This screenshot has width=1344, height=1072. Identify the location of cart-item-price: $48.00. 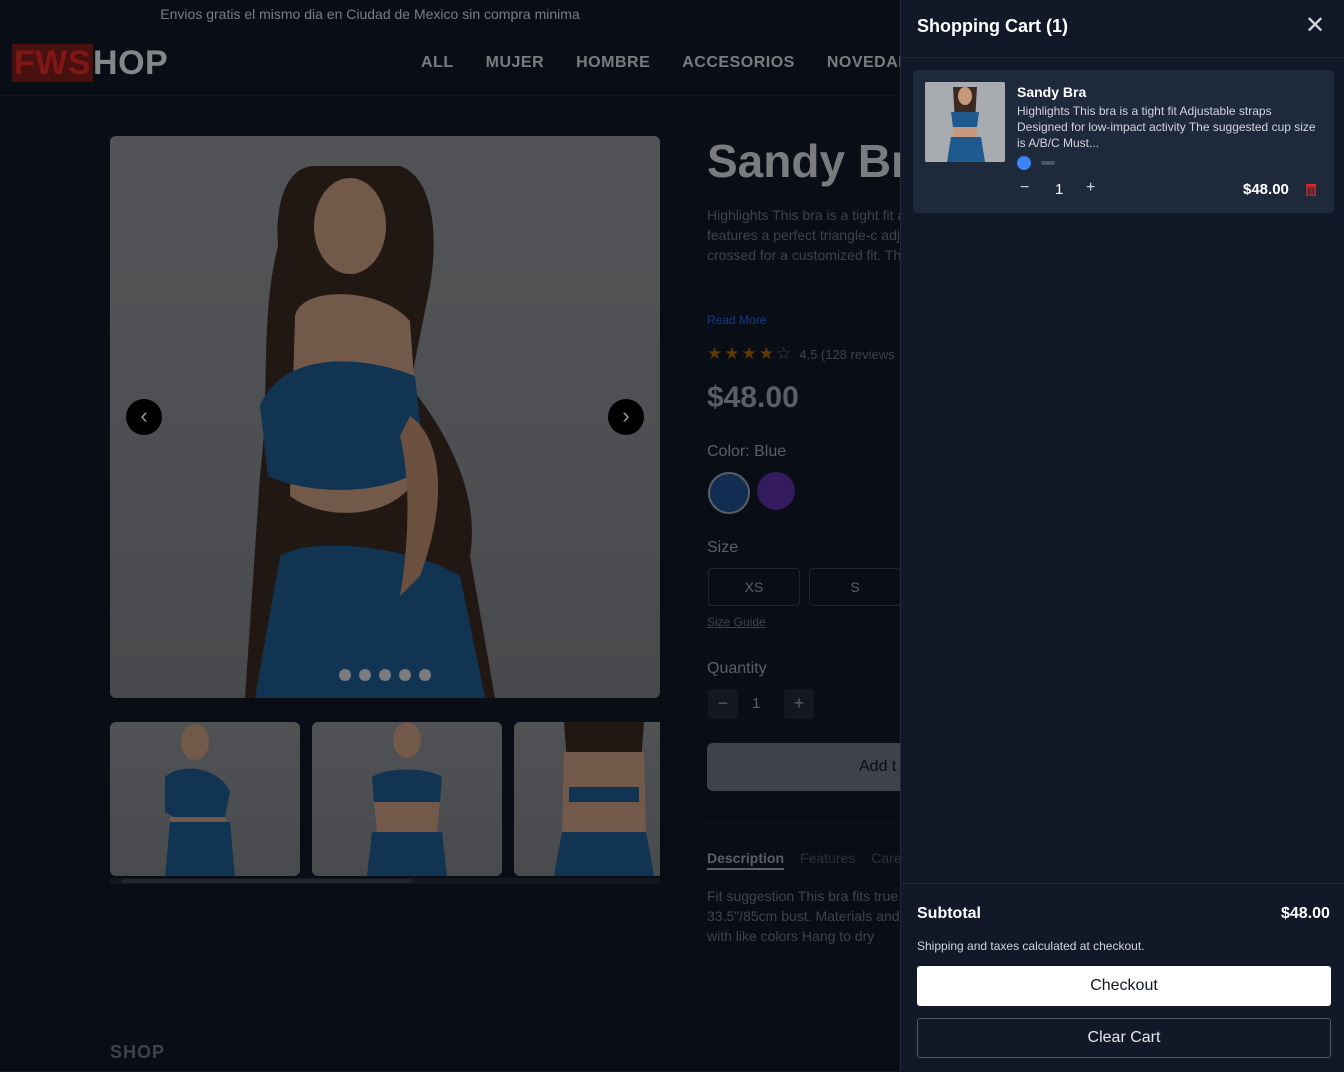
(1266, 189).